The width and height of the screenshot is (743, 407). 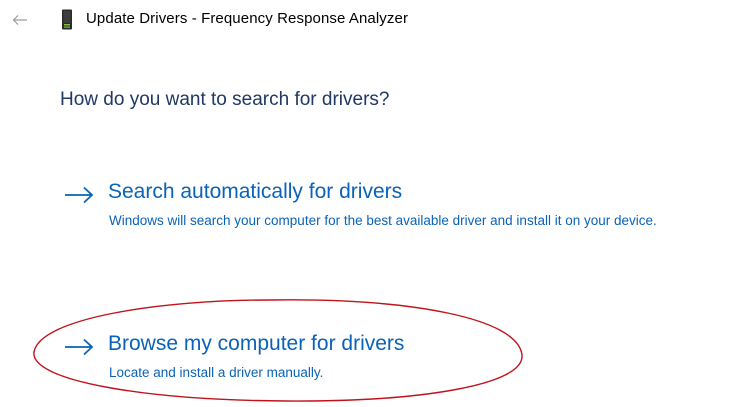 I want to click on browse-computer-link: Browse my computer for drivers, so click(x=256, y=344).